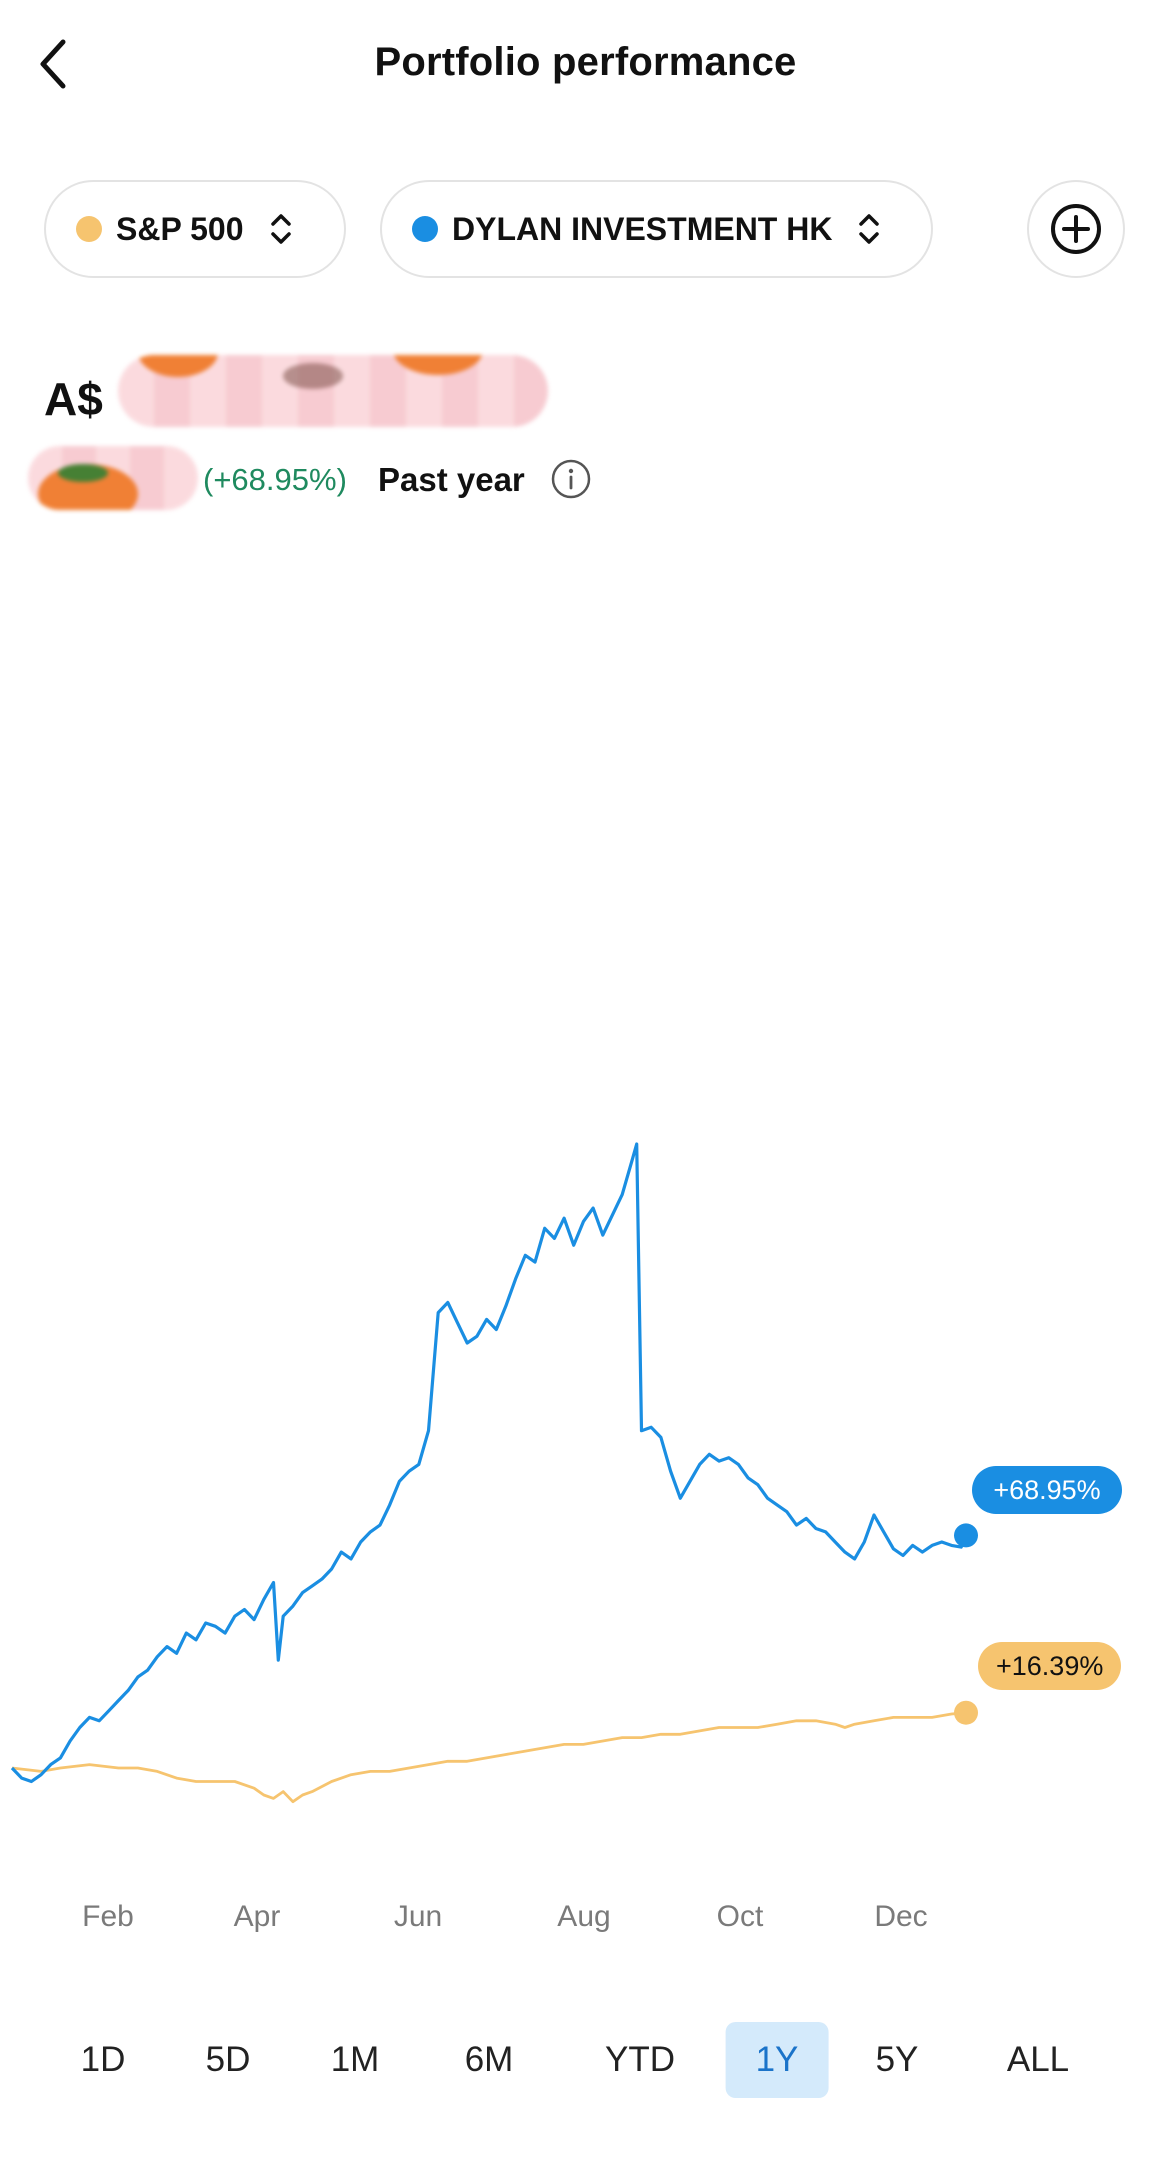 This screenshot has width=1171, height=2176. I want to click on change-percent: (+68.95%), so click(275, 479).